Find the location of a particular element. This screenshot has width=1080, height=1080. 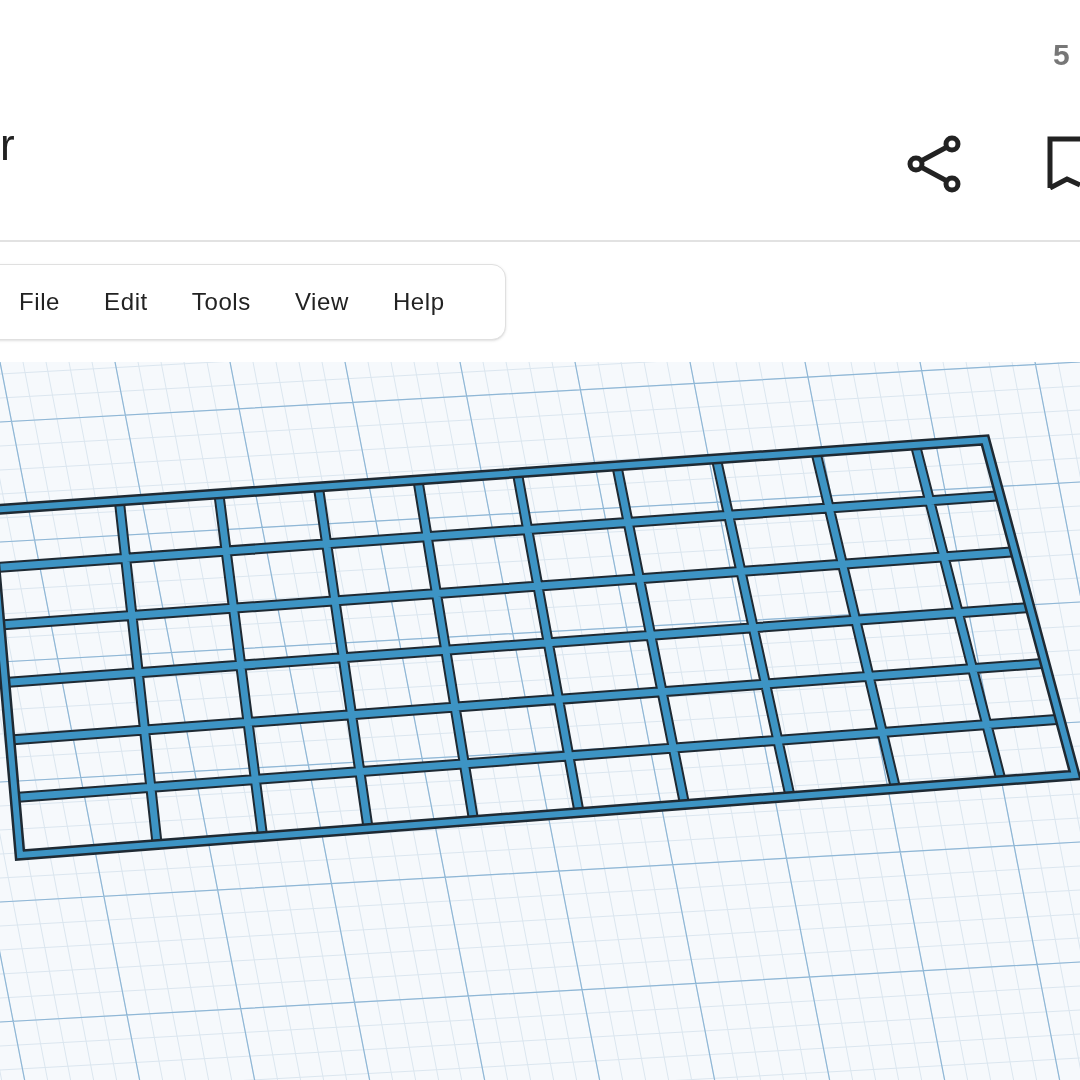

page-title: r is located at coordinates (7, 145).